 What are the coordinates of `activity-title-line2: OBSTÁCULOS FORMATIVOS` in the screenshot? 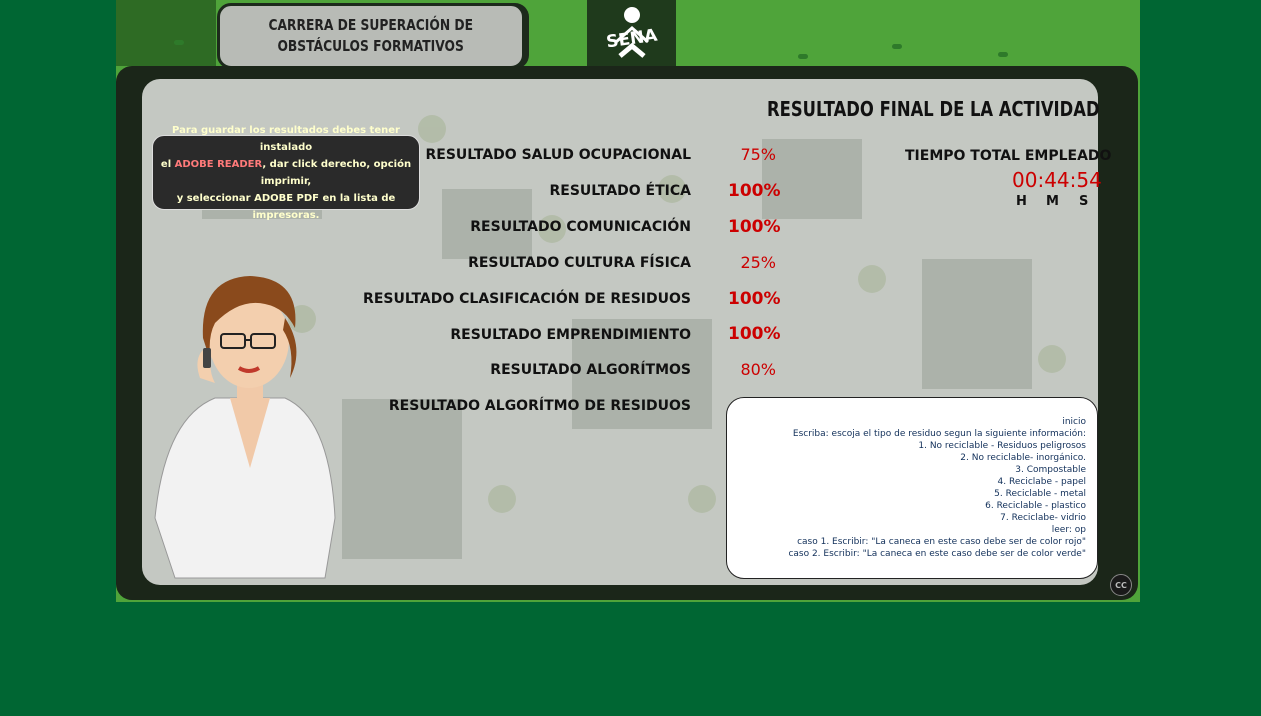 It's located at (371, 46).